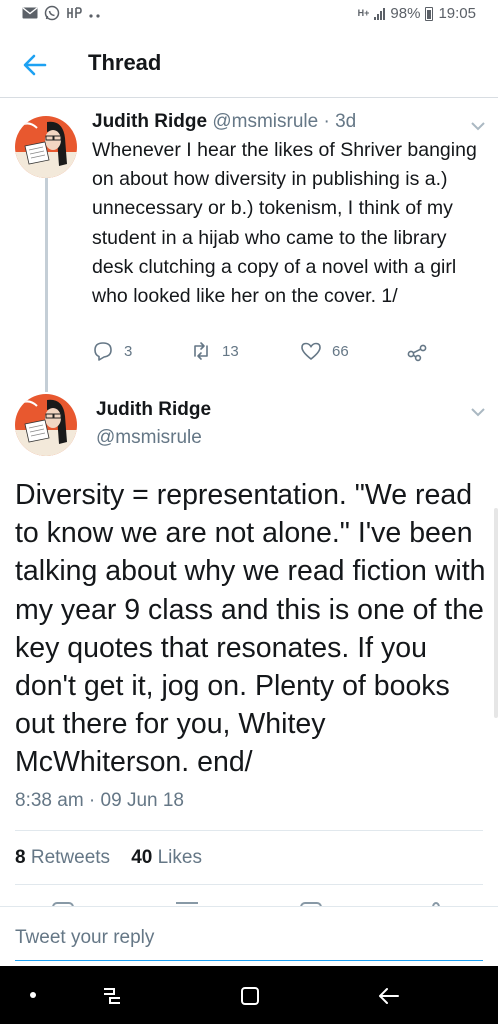 The image size is (498, 1024). I want to click on like-total: 40, so click(142, 857).